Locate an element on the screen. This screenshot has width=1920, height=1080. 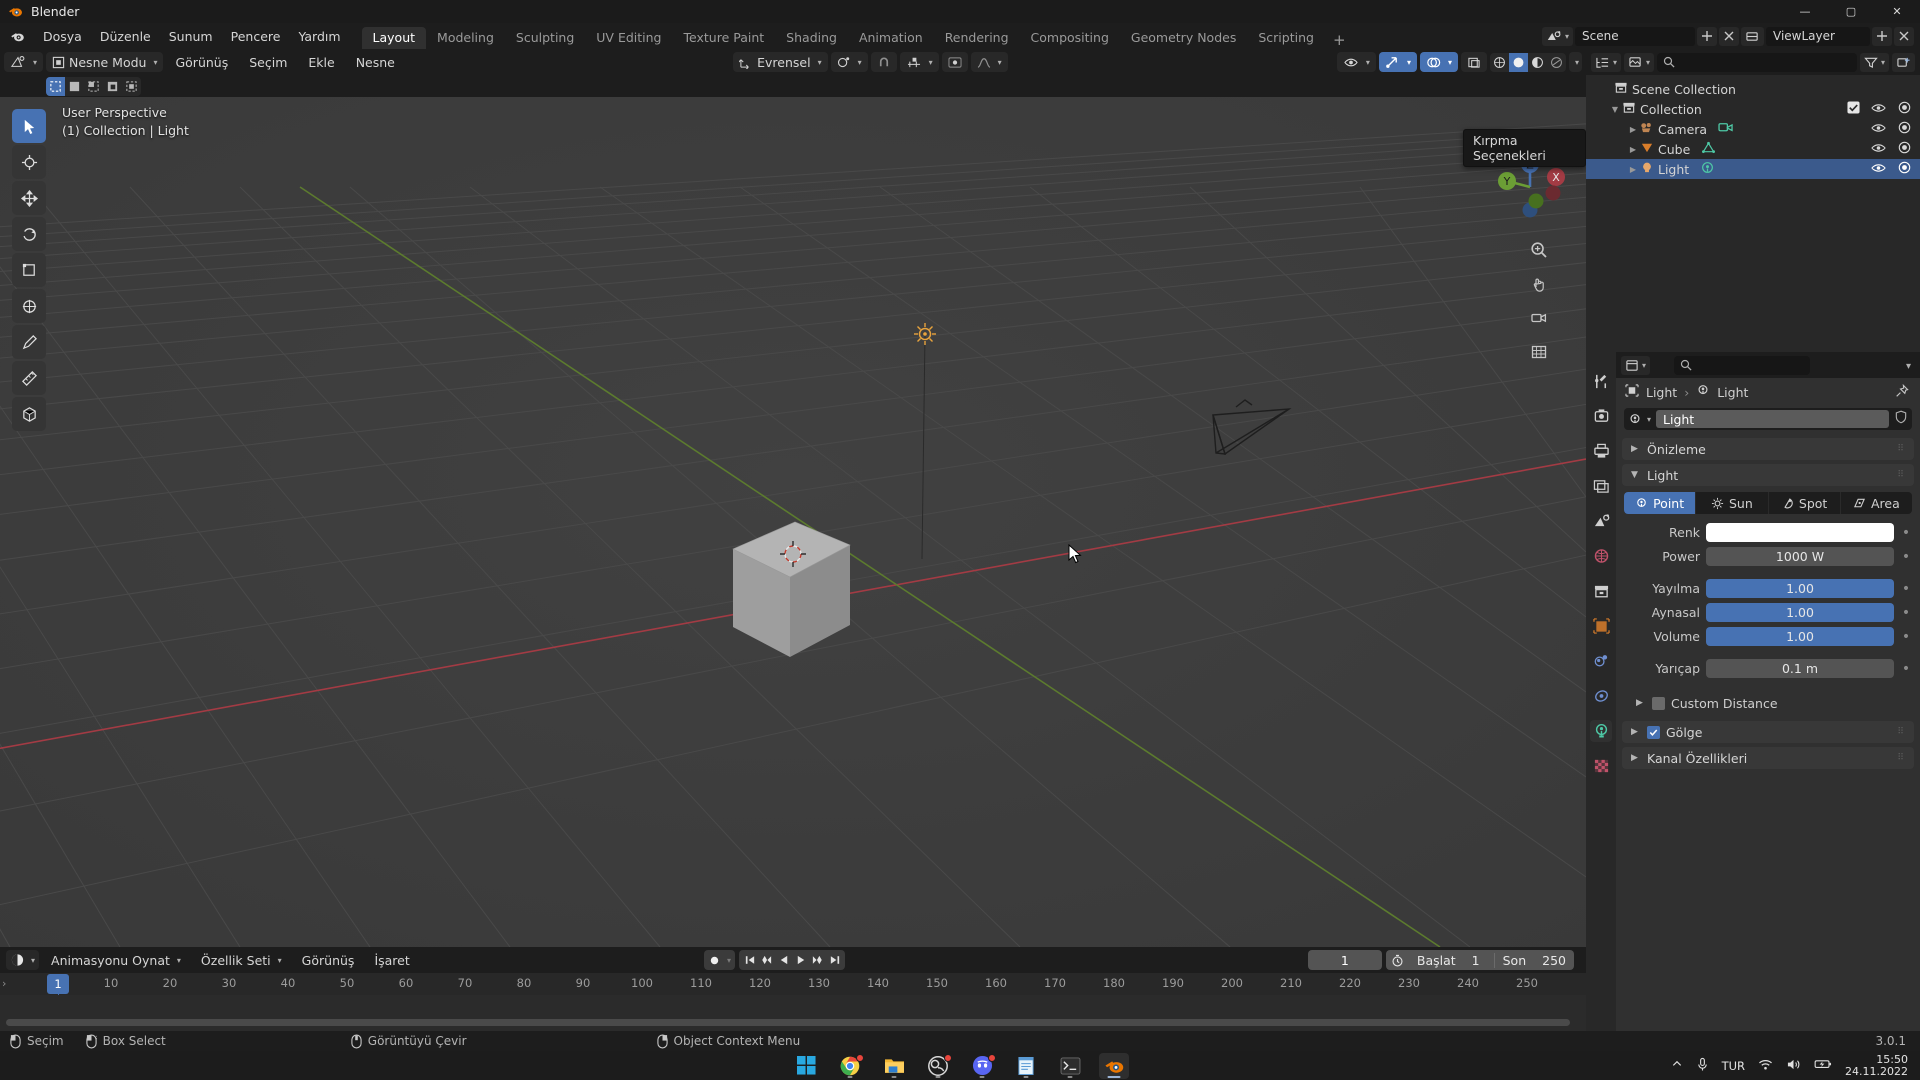
tab-texture-paint: Texture Paint is located at coordinates (724, 38).